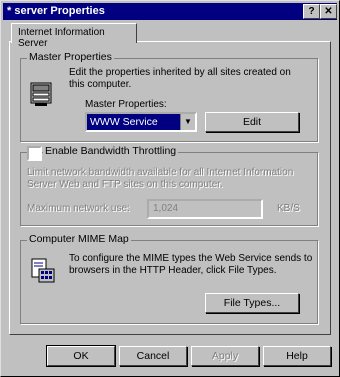 The height and width of the screenshot is (377, 340). What do you see at coordinates (297, 356) in the screenshot?
I see `help-button: Help` at bounding box center [297, 356].